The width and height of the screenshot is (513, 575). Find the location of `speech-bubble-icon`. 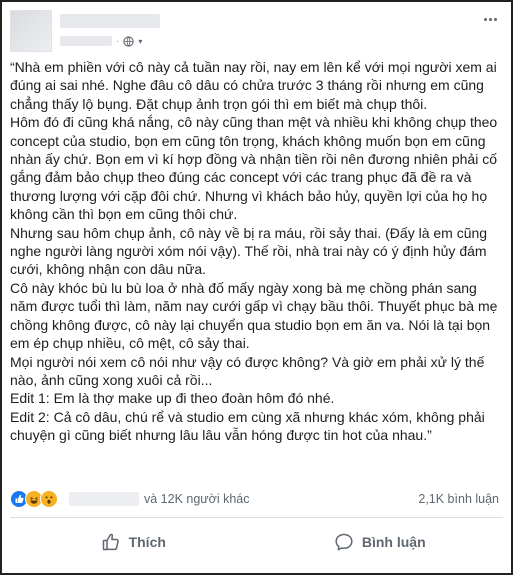

speech-bubble-icon is located at coordinates (344, 542).